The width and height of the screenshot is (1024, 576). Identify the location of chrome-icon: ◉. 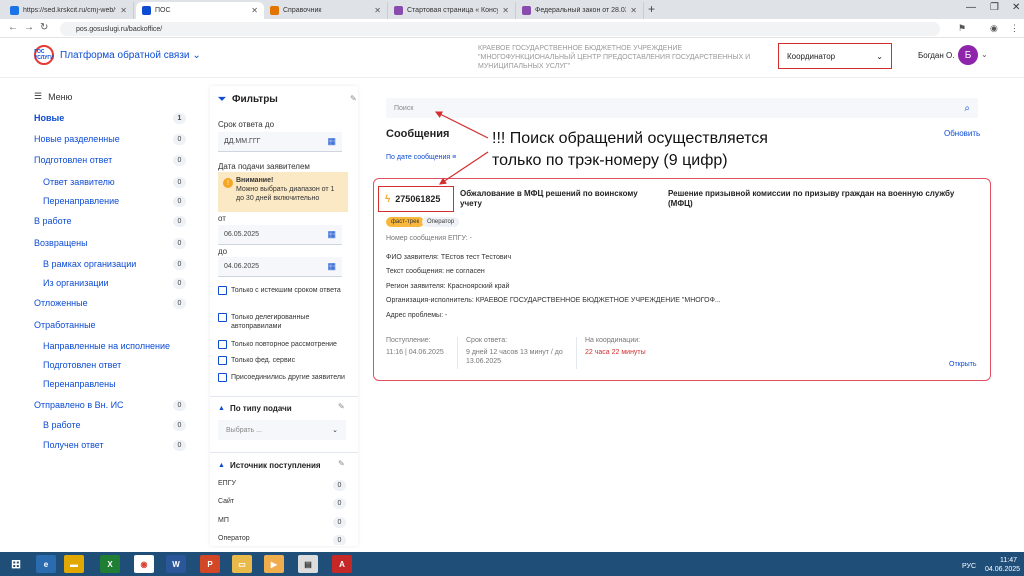
(144, 564).